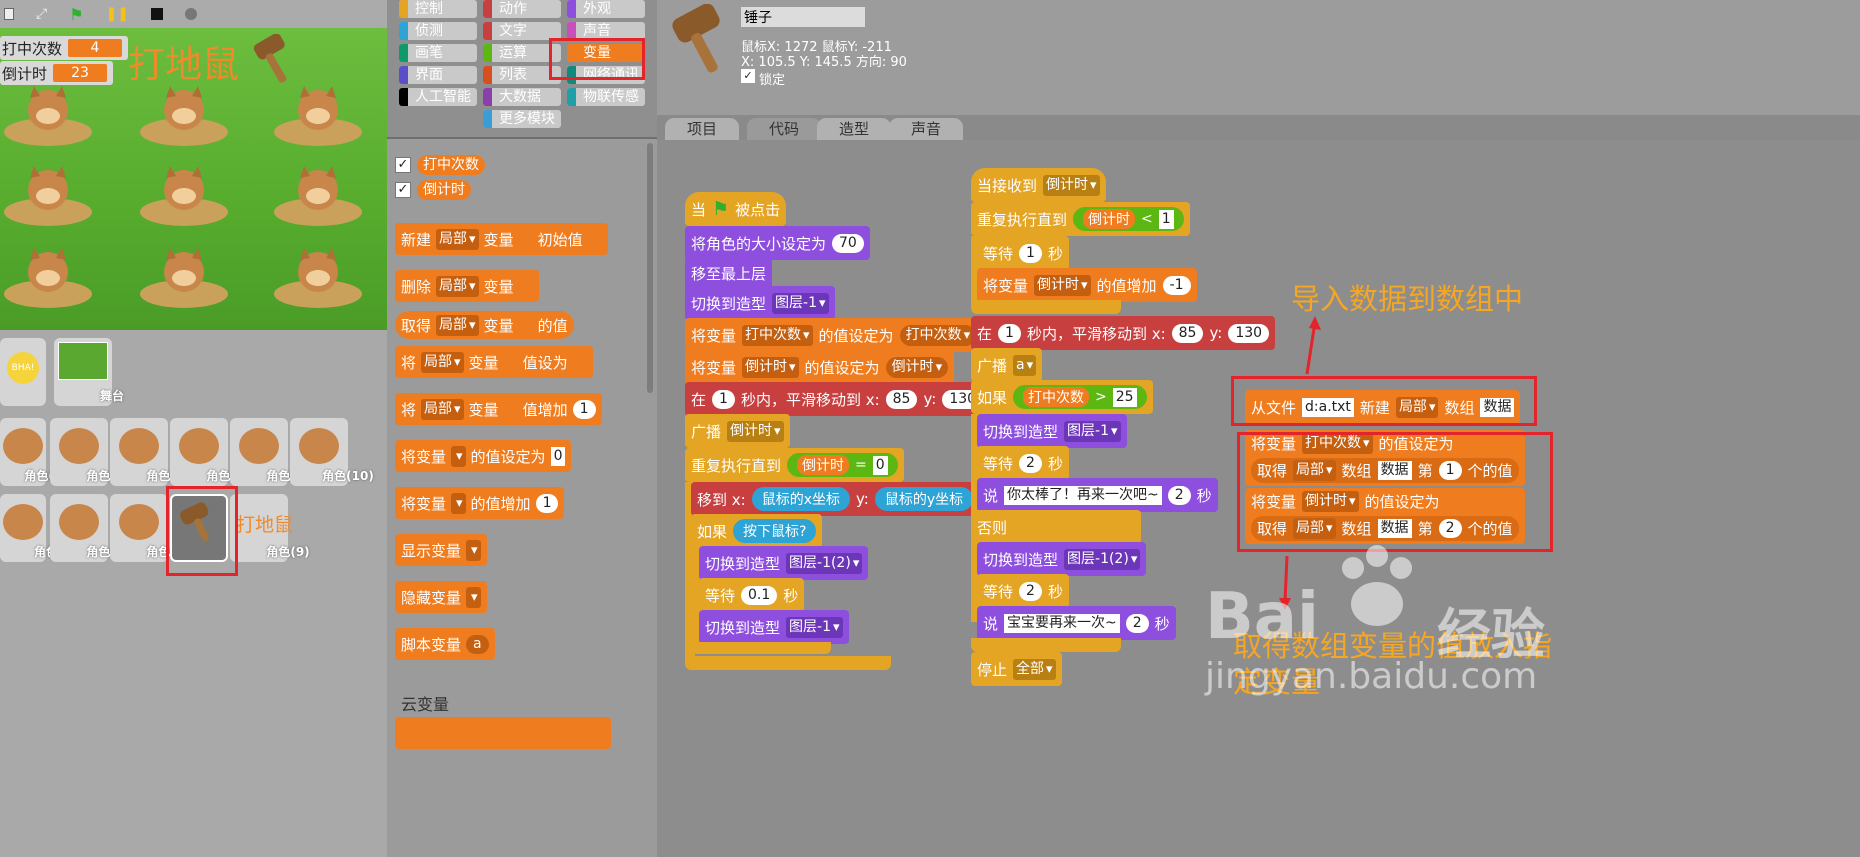 The height and width of the screenshot is (857, 1860). What do you see at coordinates (443, 97) in the screenshot?
I see `category-label: 人工智能` at bounding box center [443, 97].